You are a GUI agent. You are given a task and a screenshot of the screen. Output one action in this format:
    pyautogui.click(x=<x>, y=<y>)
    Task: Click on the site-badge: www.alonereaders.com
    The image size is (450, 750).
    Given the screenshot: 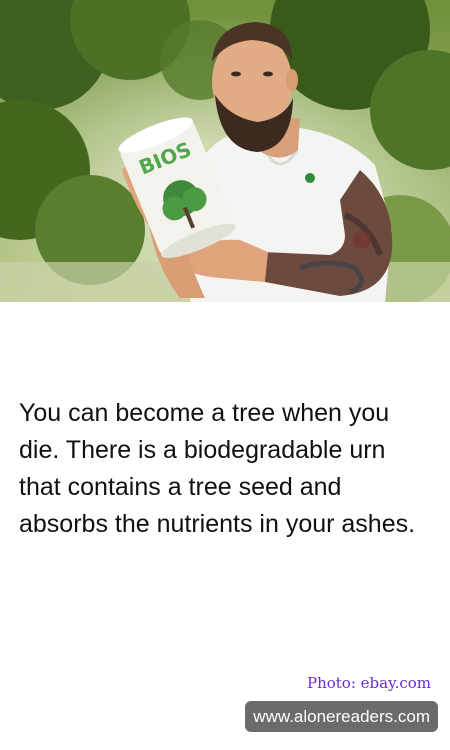 What is the action you would take?
    pyautogui.click(x=341, y=716)
    